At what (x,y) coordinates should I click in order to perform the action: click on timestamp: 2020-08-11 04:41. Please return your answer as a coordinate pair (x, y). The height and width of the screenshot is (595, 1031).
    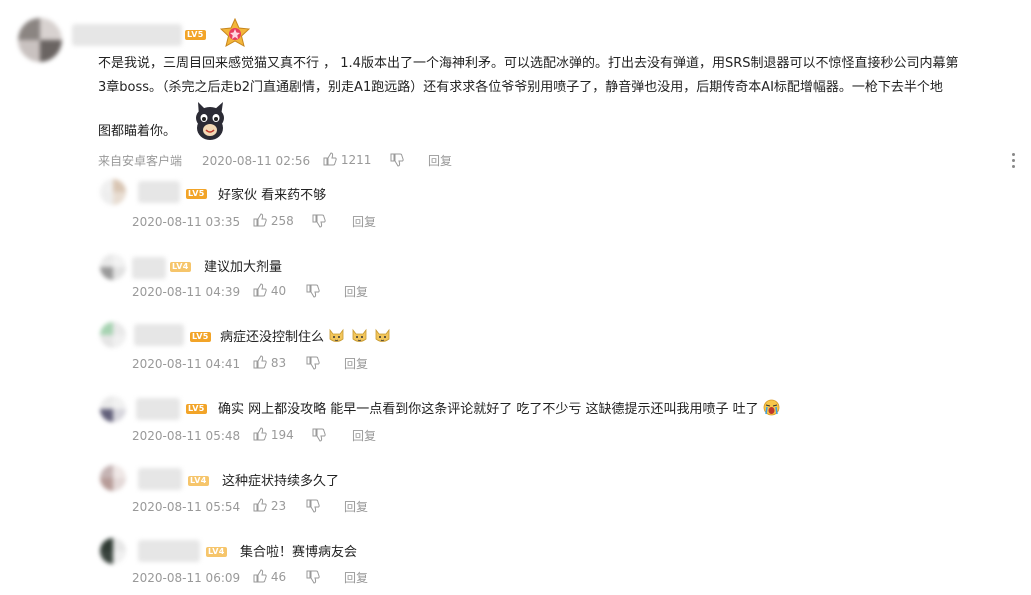
    Looking at the image, I should click on (186, 364).